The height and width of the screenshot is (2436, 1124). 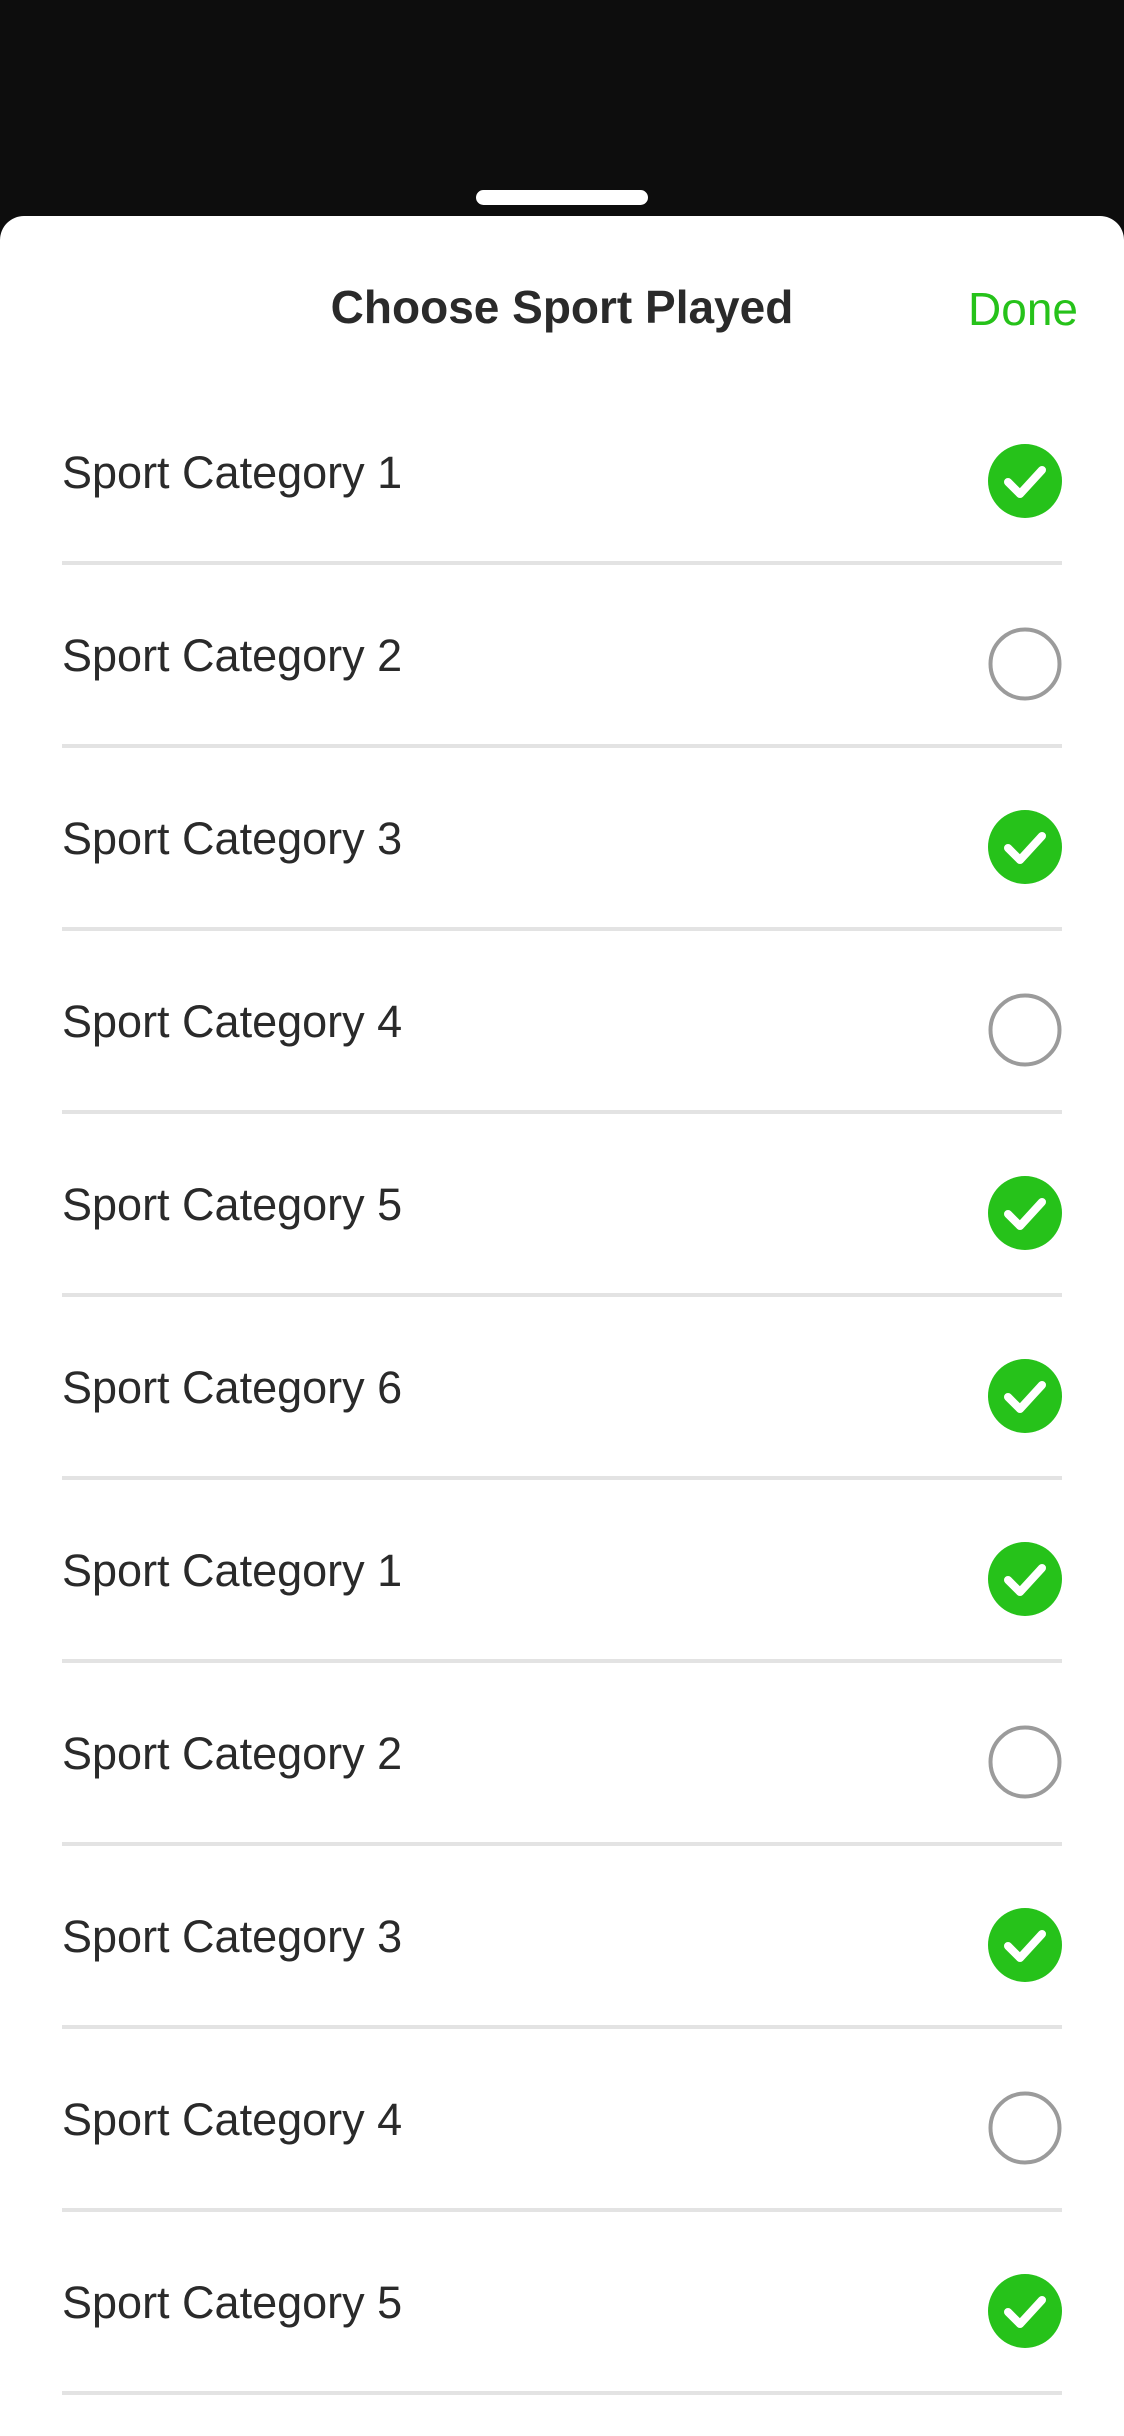 I want to click on sheet-header: Choose Sport Played Done, so click(x=562, y=299).